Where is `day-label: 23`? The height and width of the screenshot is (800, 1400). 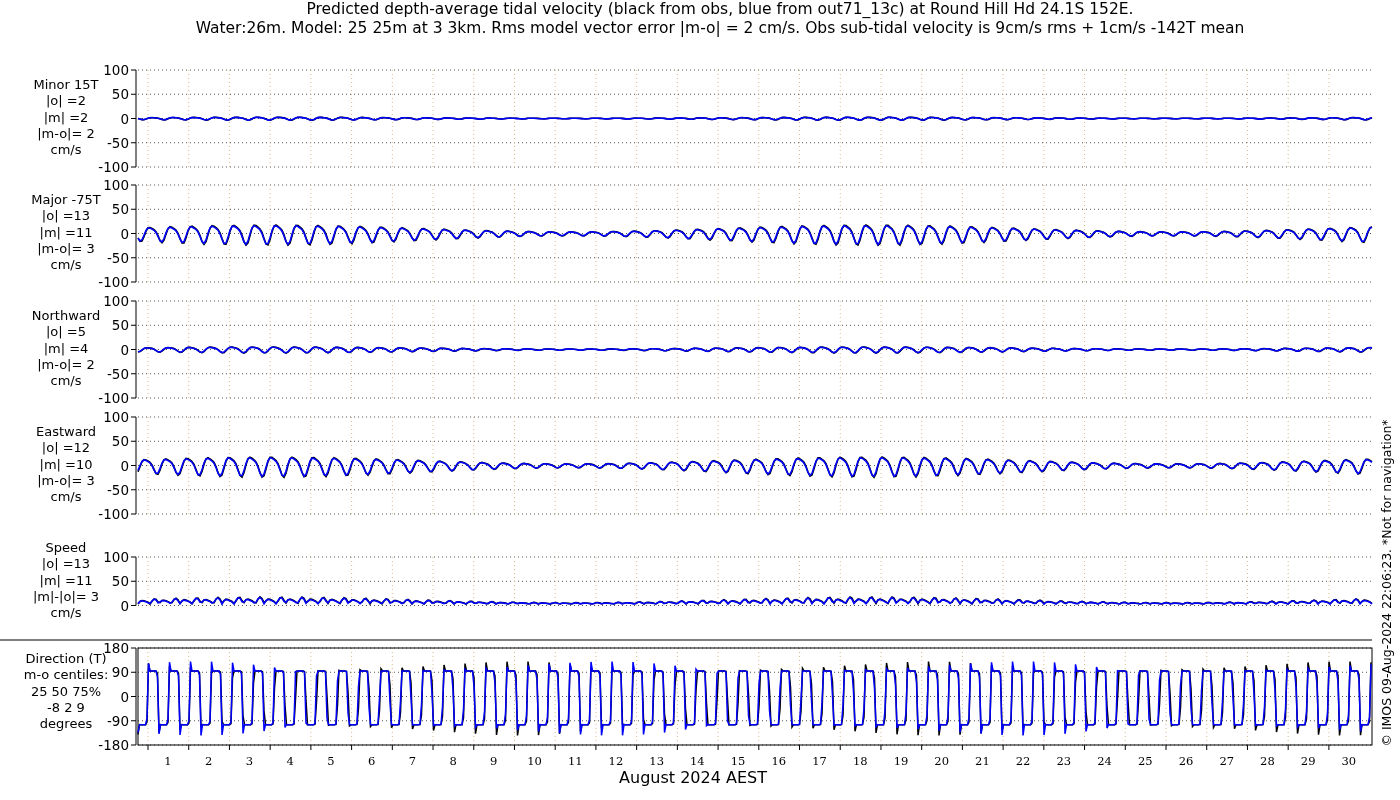
day-label: 23 is located at coordinates (1064, 761).